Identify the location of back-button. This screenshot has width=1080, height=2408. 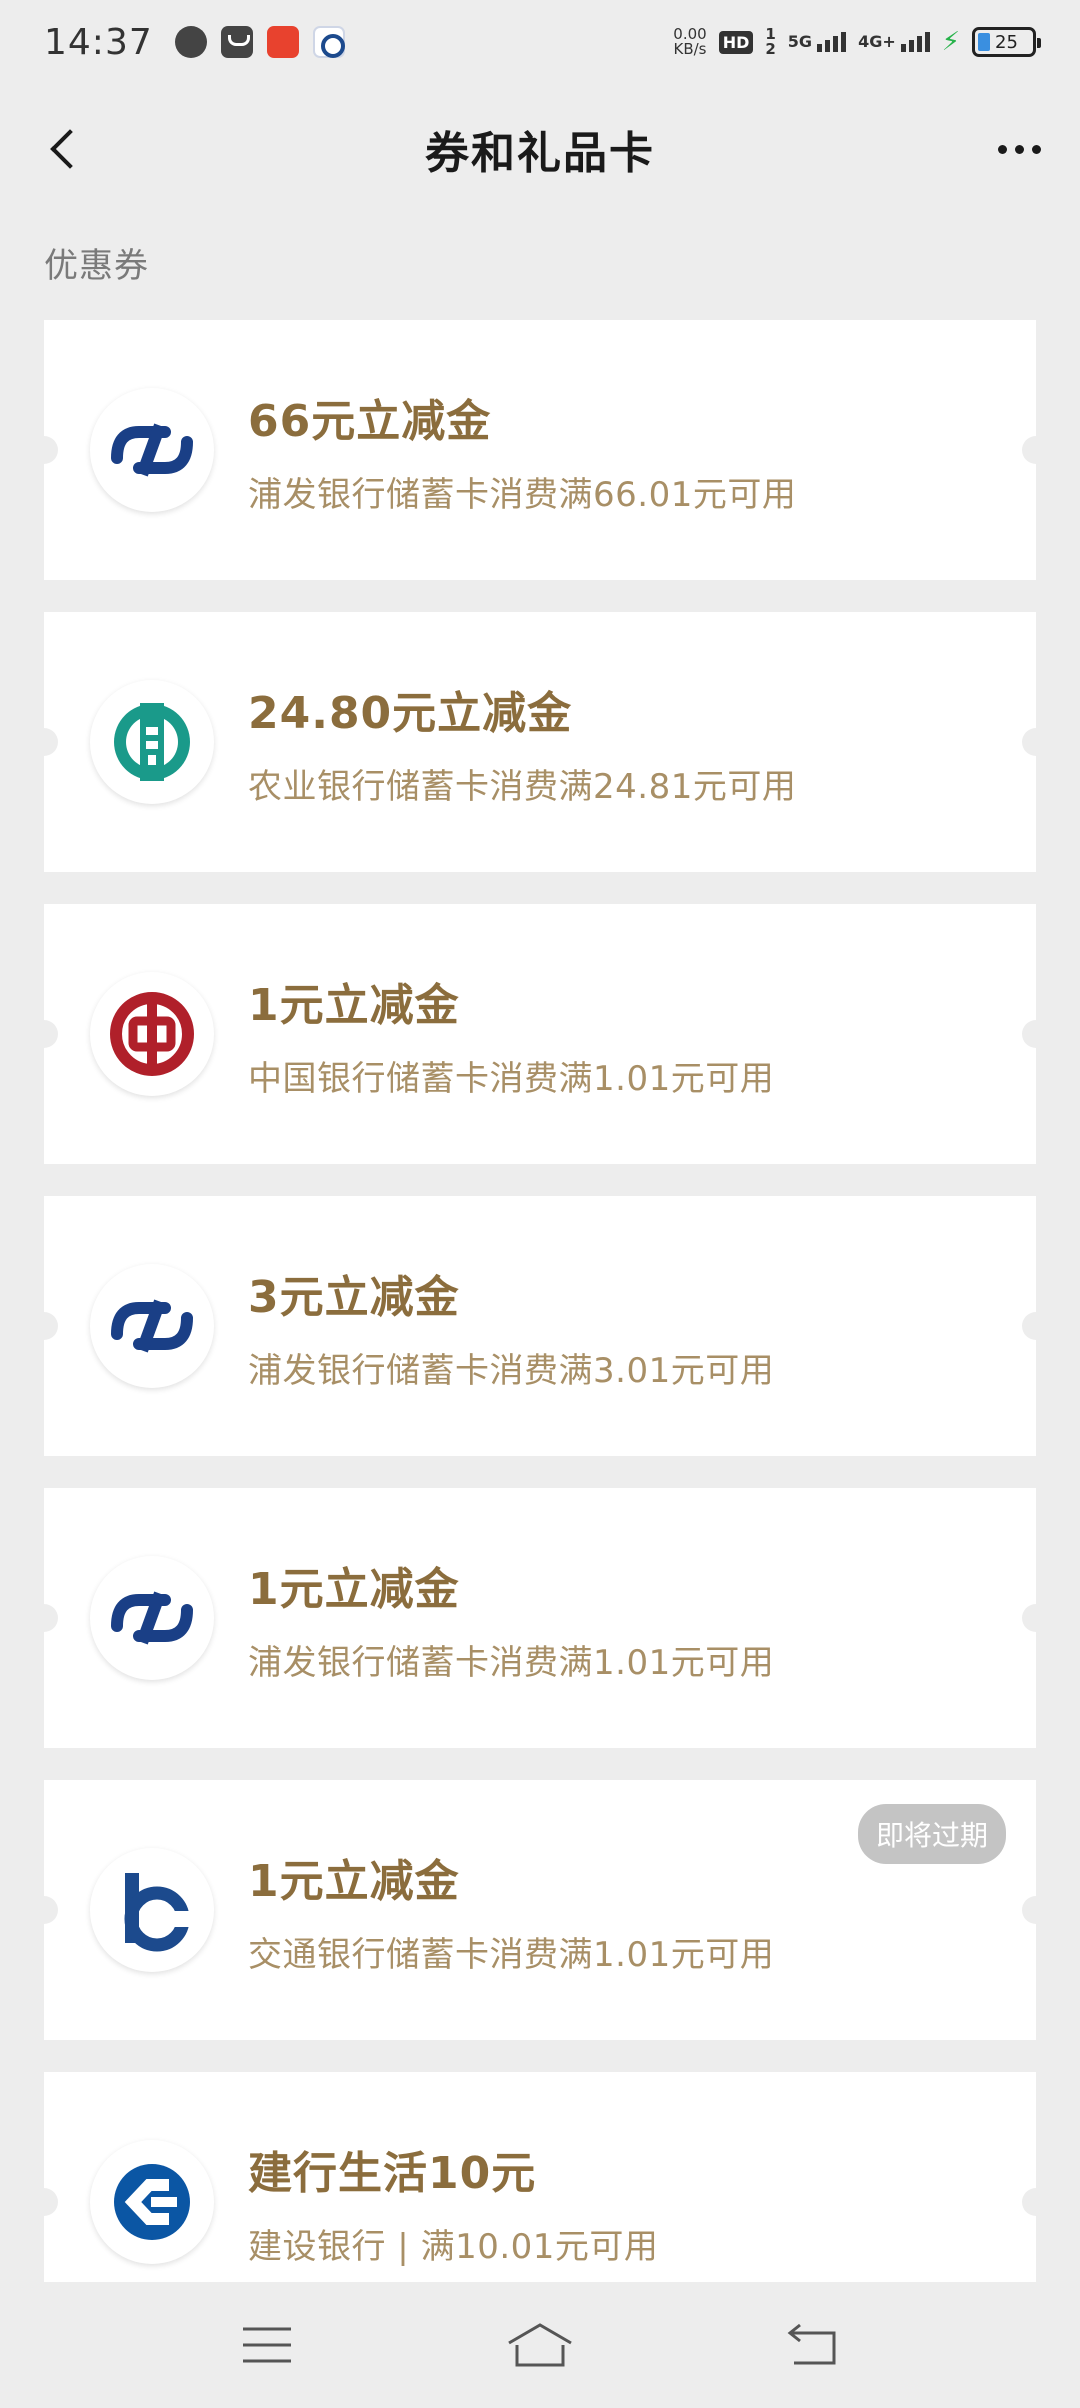
(65, 149).